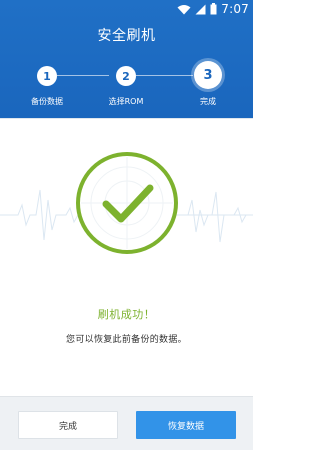 Image resolution: width=320 pixels, height=450 pixels. I want to click on header-divider, so click(126, 118).